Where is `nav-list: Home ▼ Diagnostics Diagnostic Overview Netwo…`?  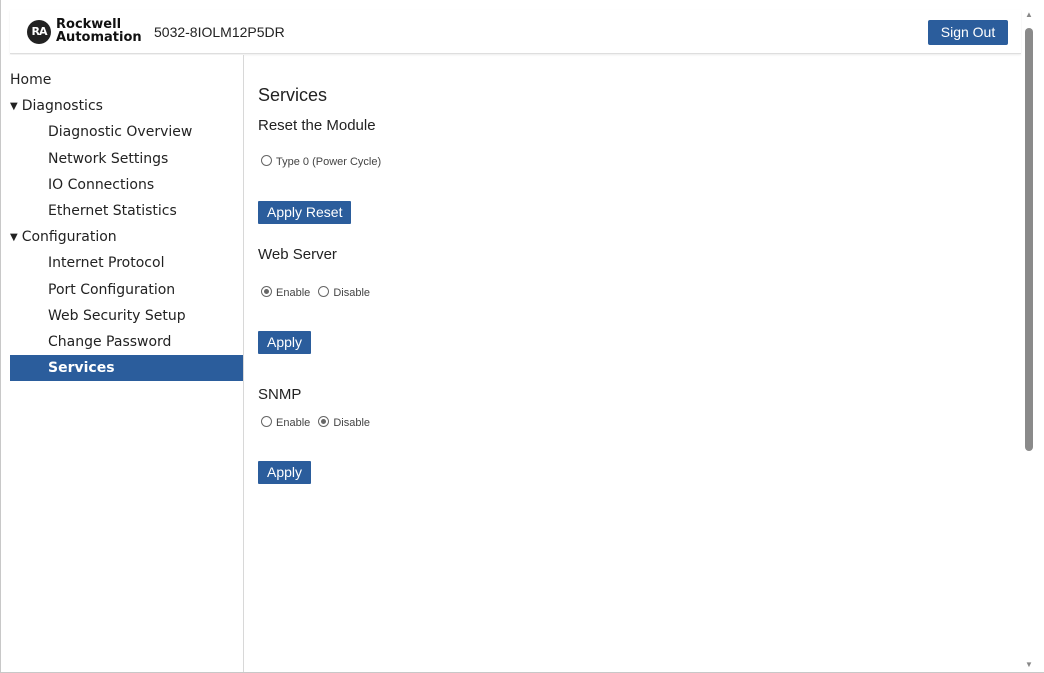 nav-list: Home ▼ Diagnostics Diagnostic Overview Netwo… is located at coordinates (126, 224).